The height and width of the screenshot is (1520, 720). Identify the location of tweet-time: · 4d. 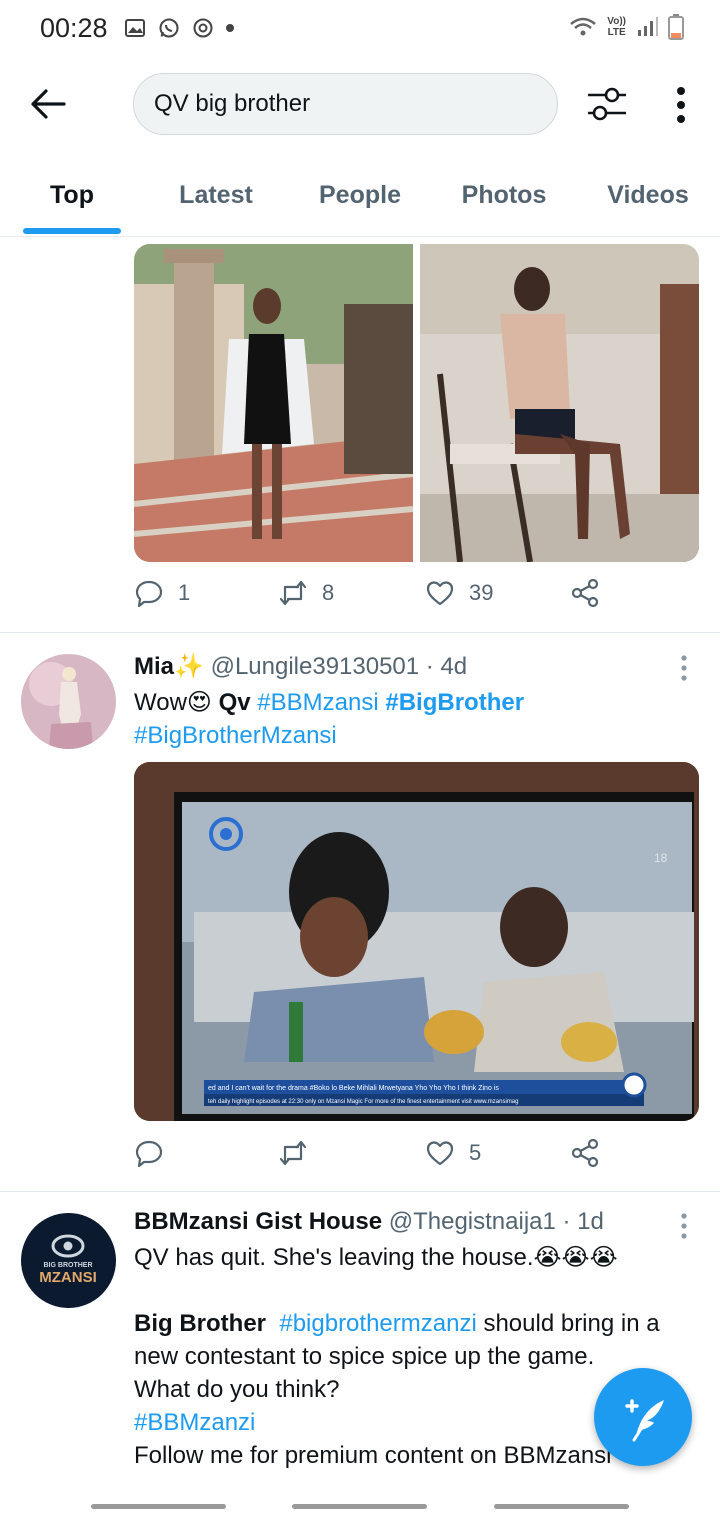
(446, 666).